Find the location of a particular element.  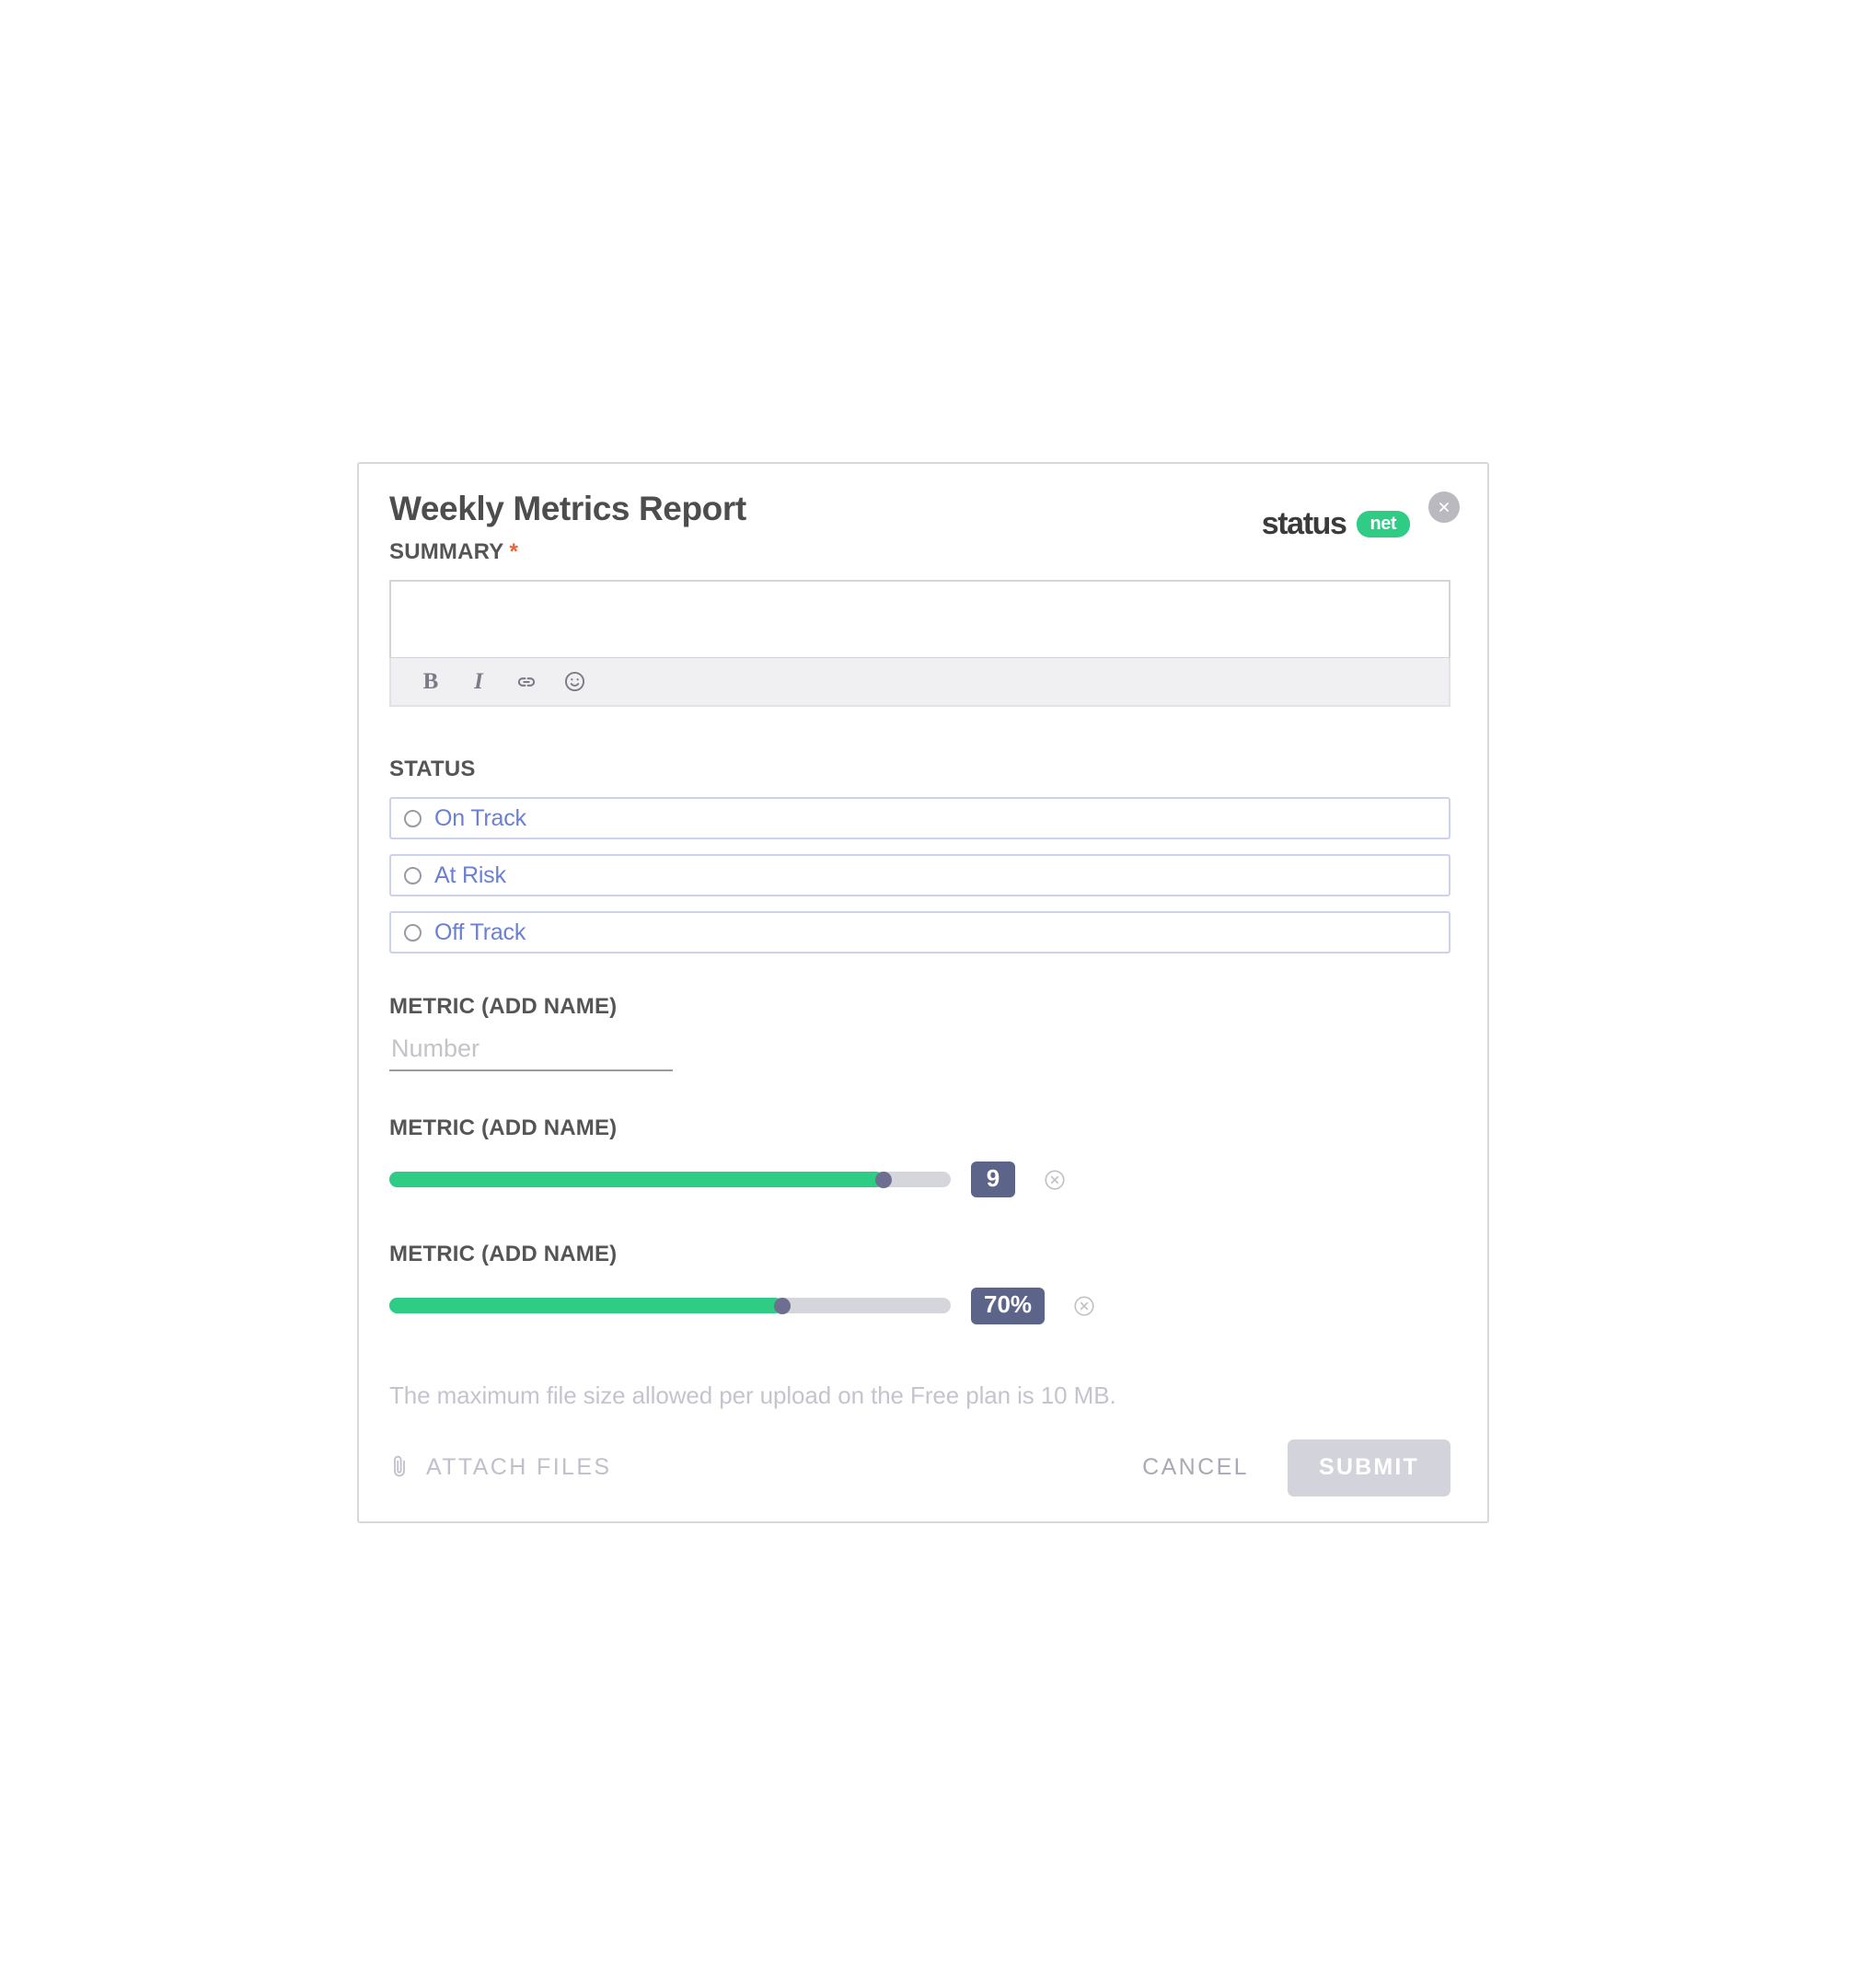

attach-files-button: ATTACH FILES is located at coordinates (500, 1468).